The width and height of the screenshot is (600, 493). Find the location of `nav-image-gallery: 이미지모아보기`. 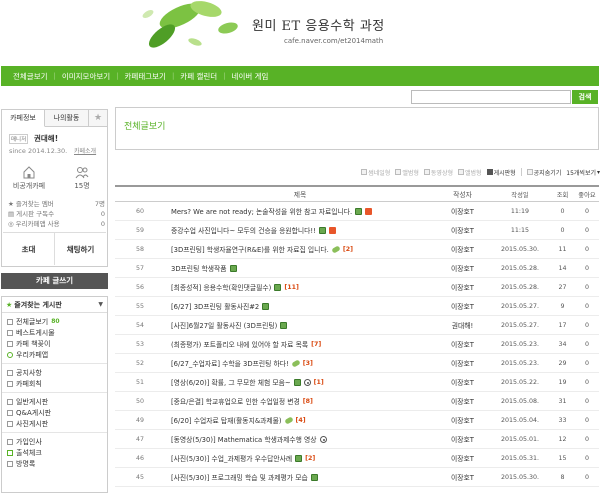

nav-image-gallery: 이미지모아보기 is located at coordinates (86, 76).